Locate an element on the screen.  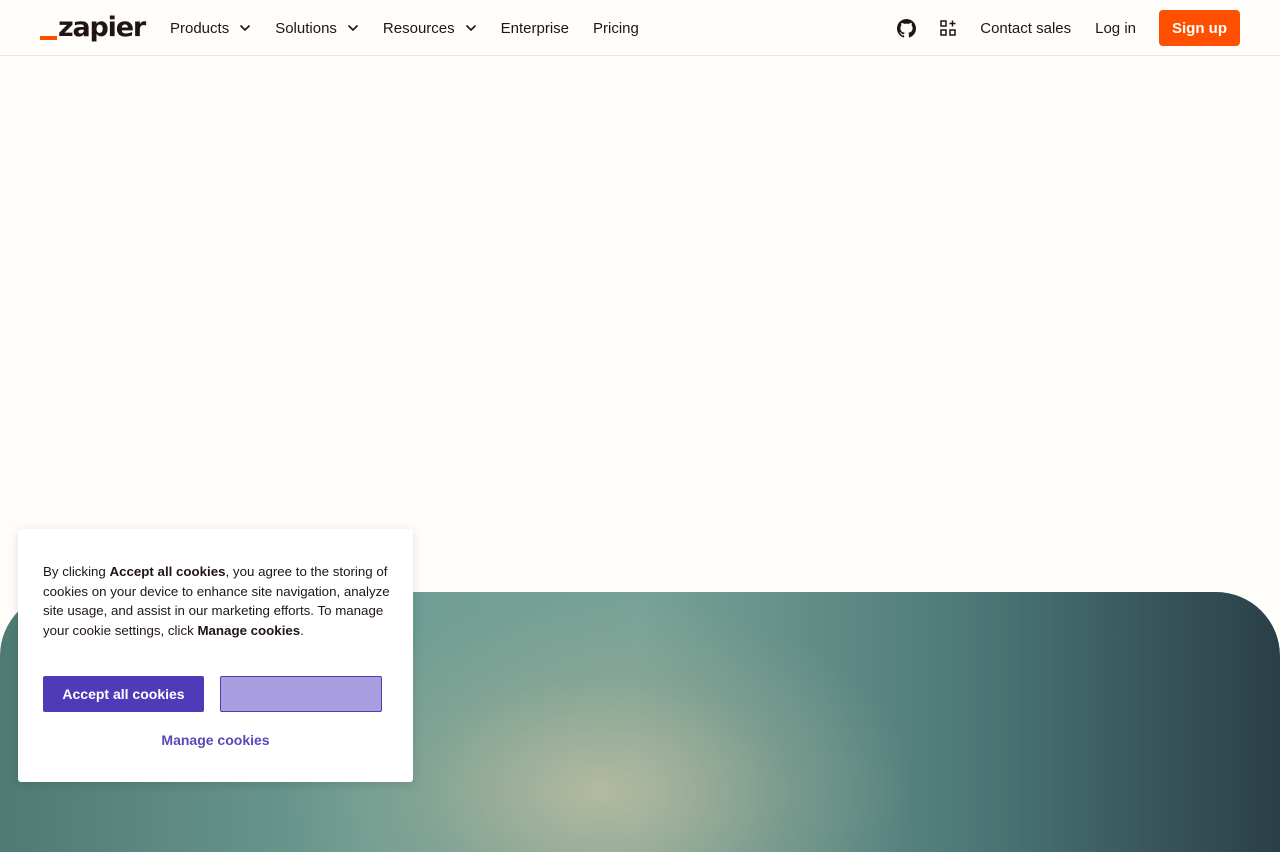
nav-enterprise: Enterprise is located at coordinates (535, 28).